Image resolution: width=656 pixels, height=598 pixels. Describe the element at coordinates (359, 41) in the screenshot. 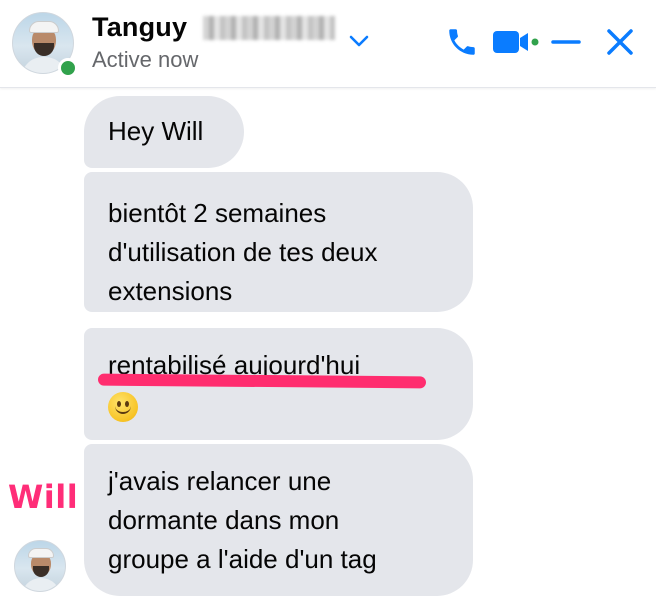

I see `chevron-down-icon` at that location.